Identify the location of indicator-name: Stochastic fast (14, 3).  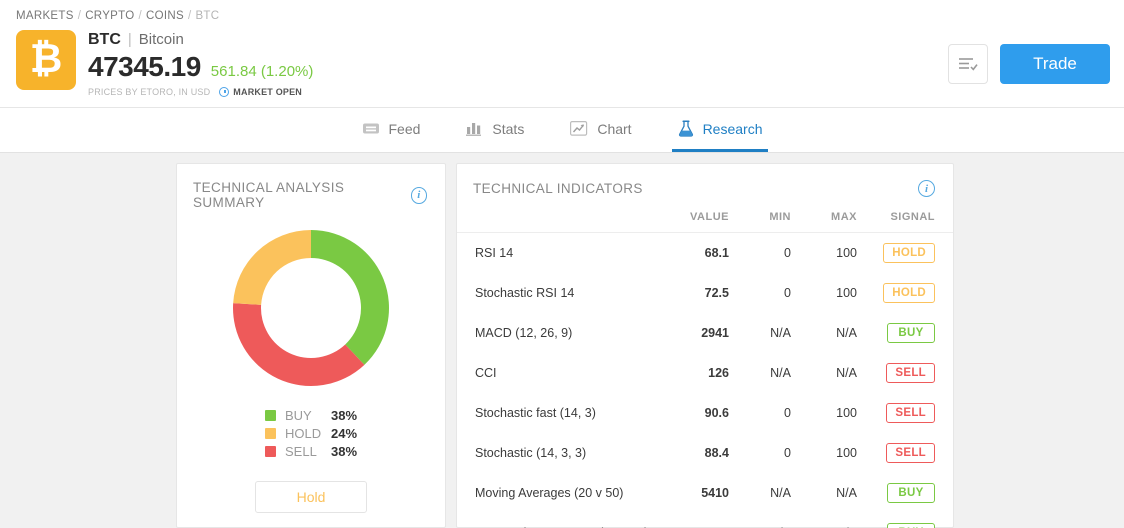
(535, 413).